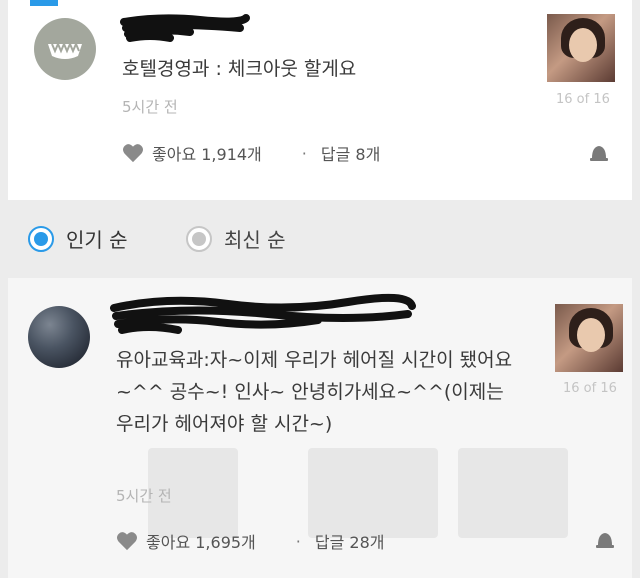 The width and height of the screenshot is (640, 578). I want to click on sort-recent-label: 최신 순, so click(255, 240).